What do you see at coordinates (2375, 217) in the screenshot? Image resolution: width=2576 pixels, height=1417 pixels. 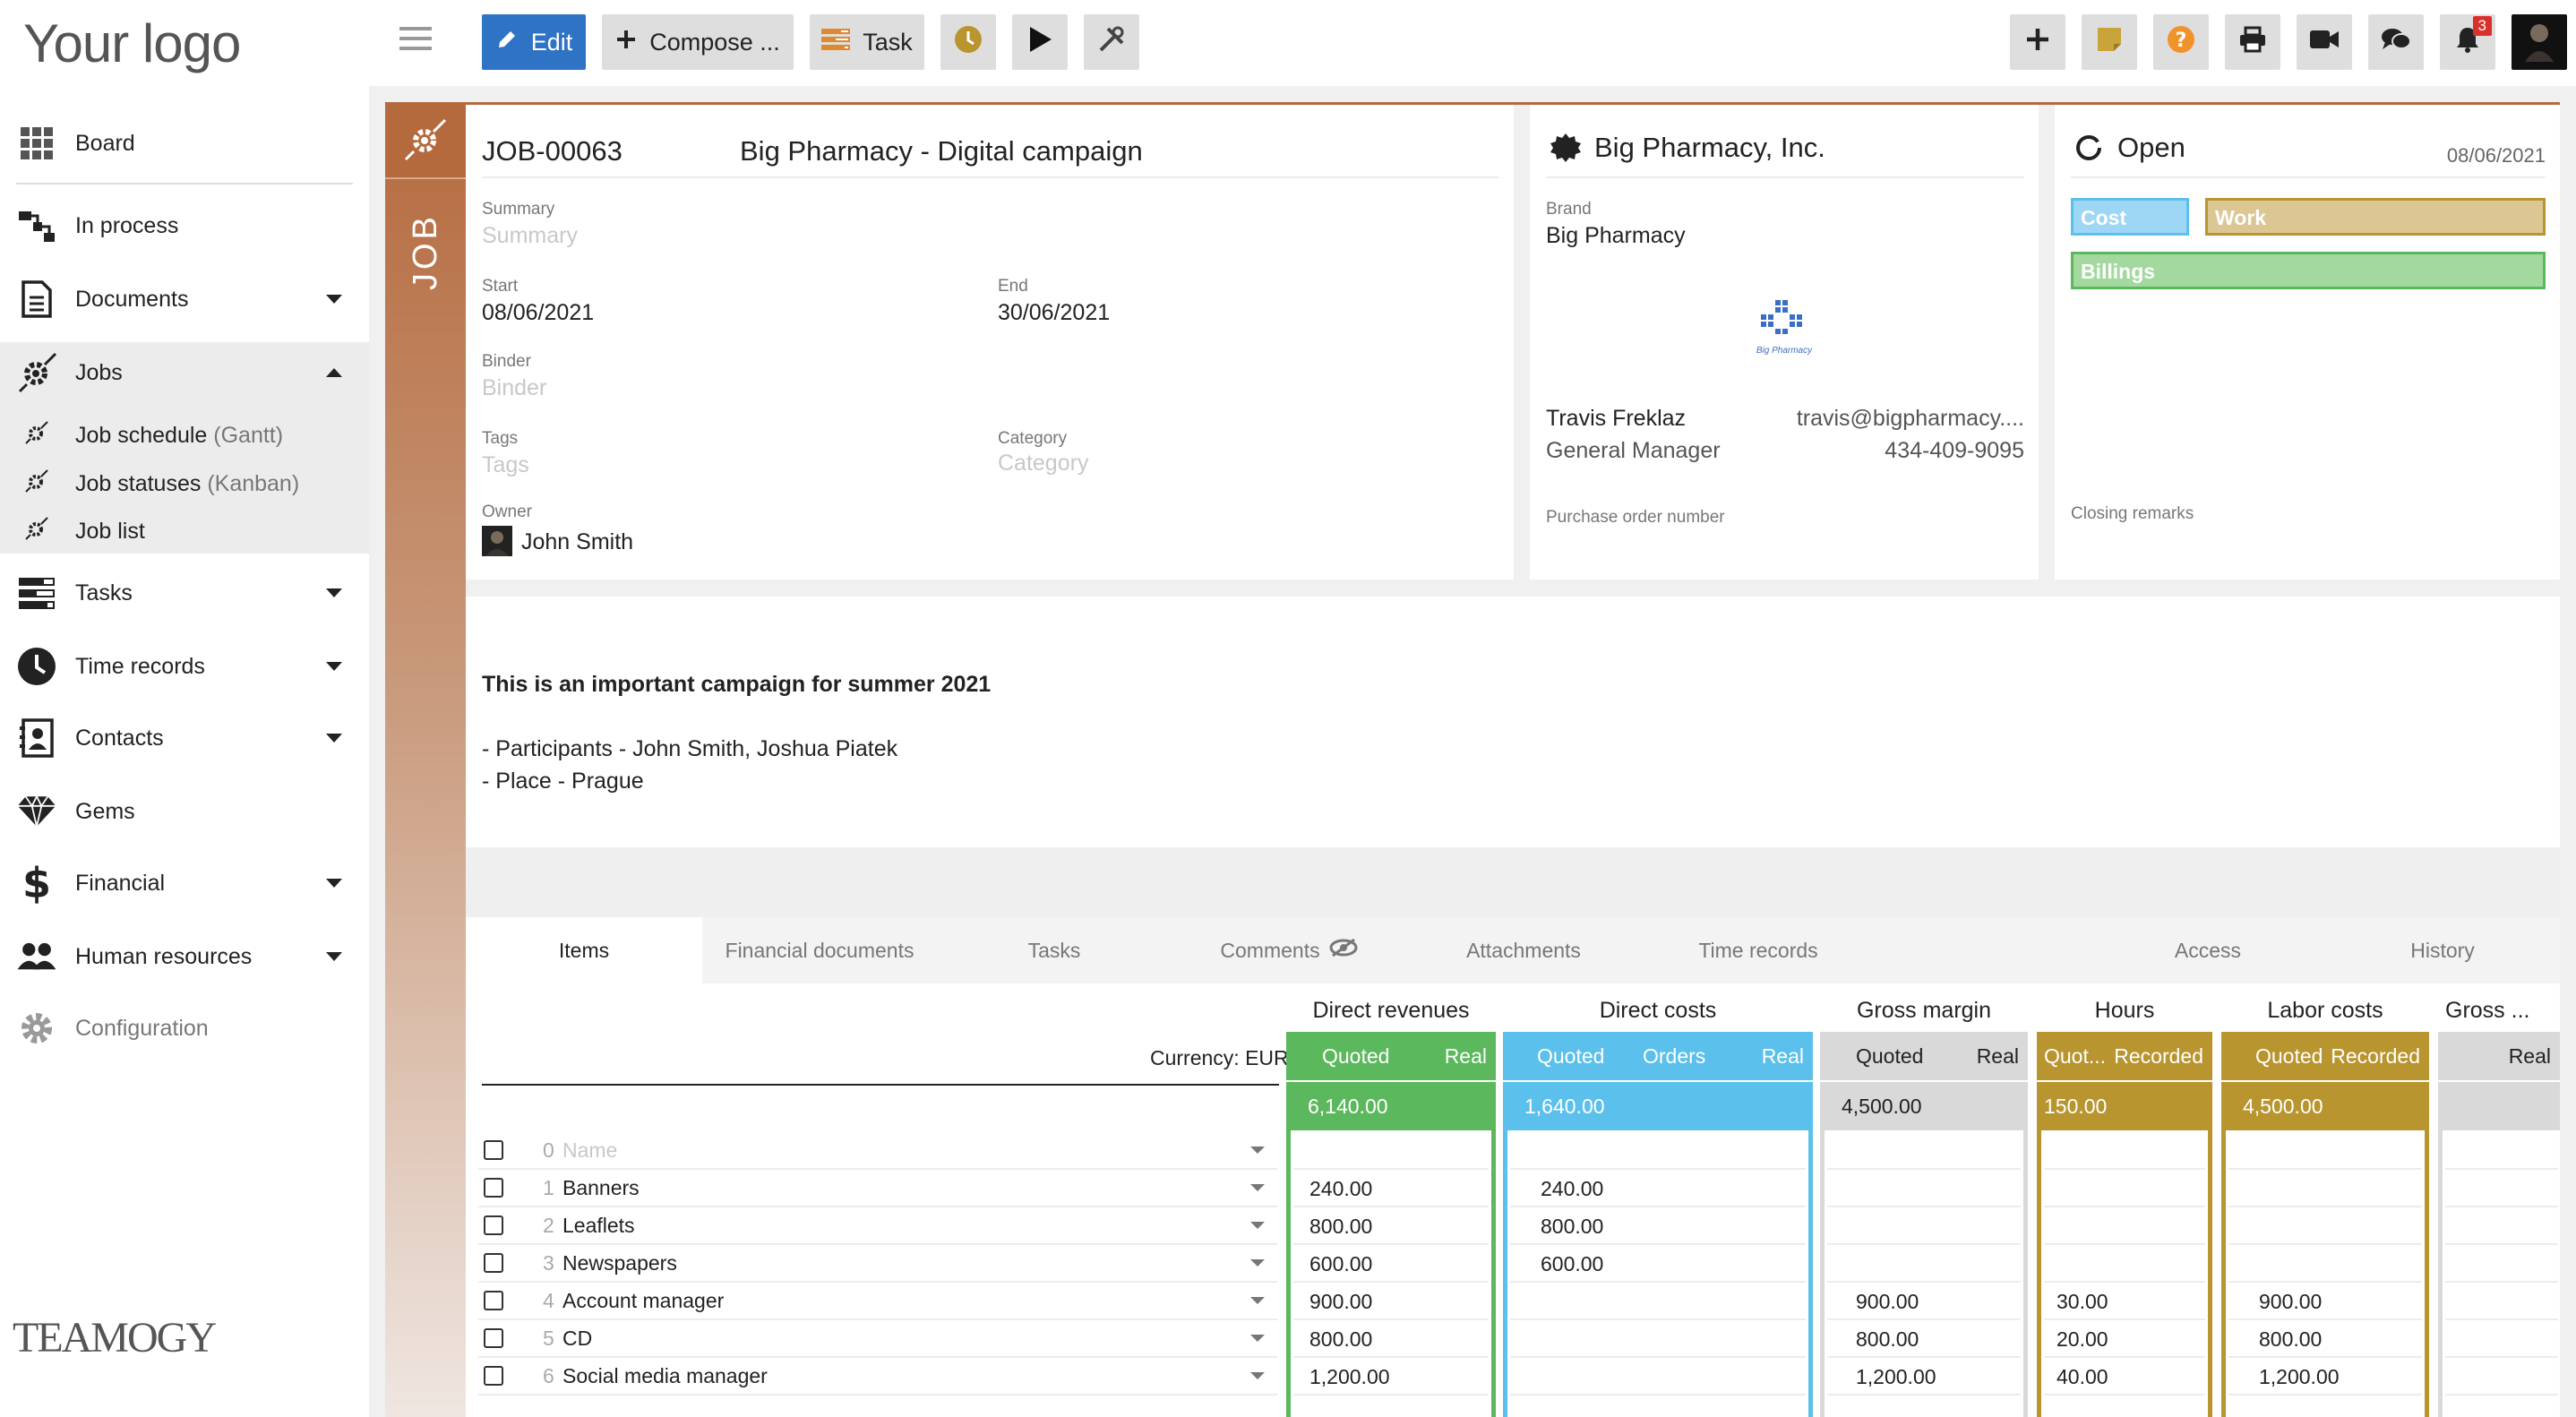 I see `work-badge: Work` at bounding box center [2375, 217].